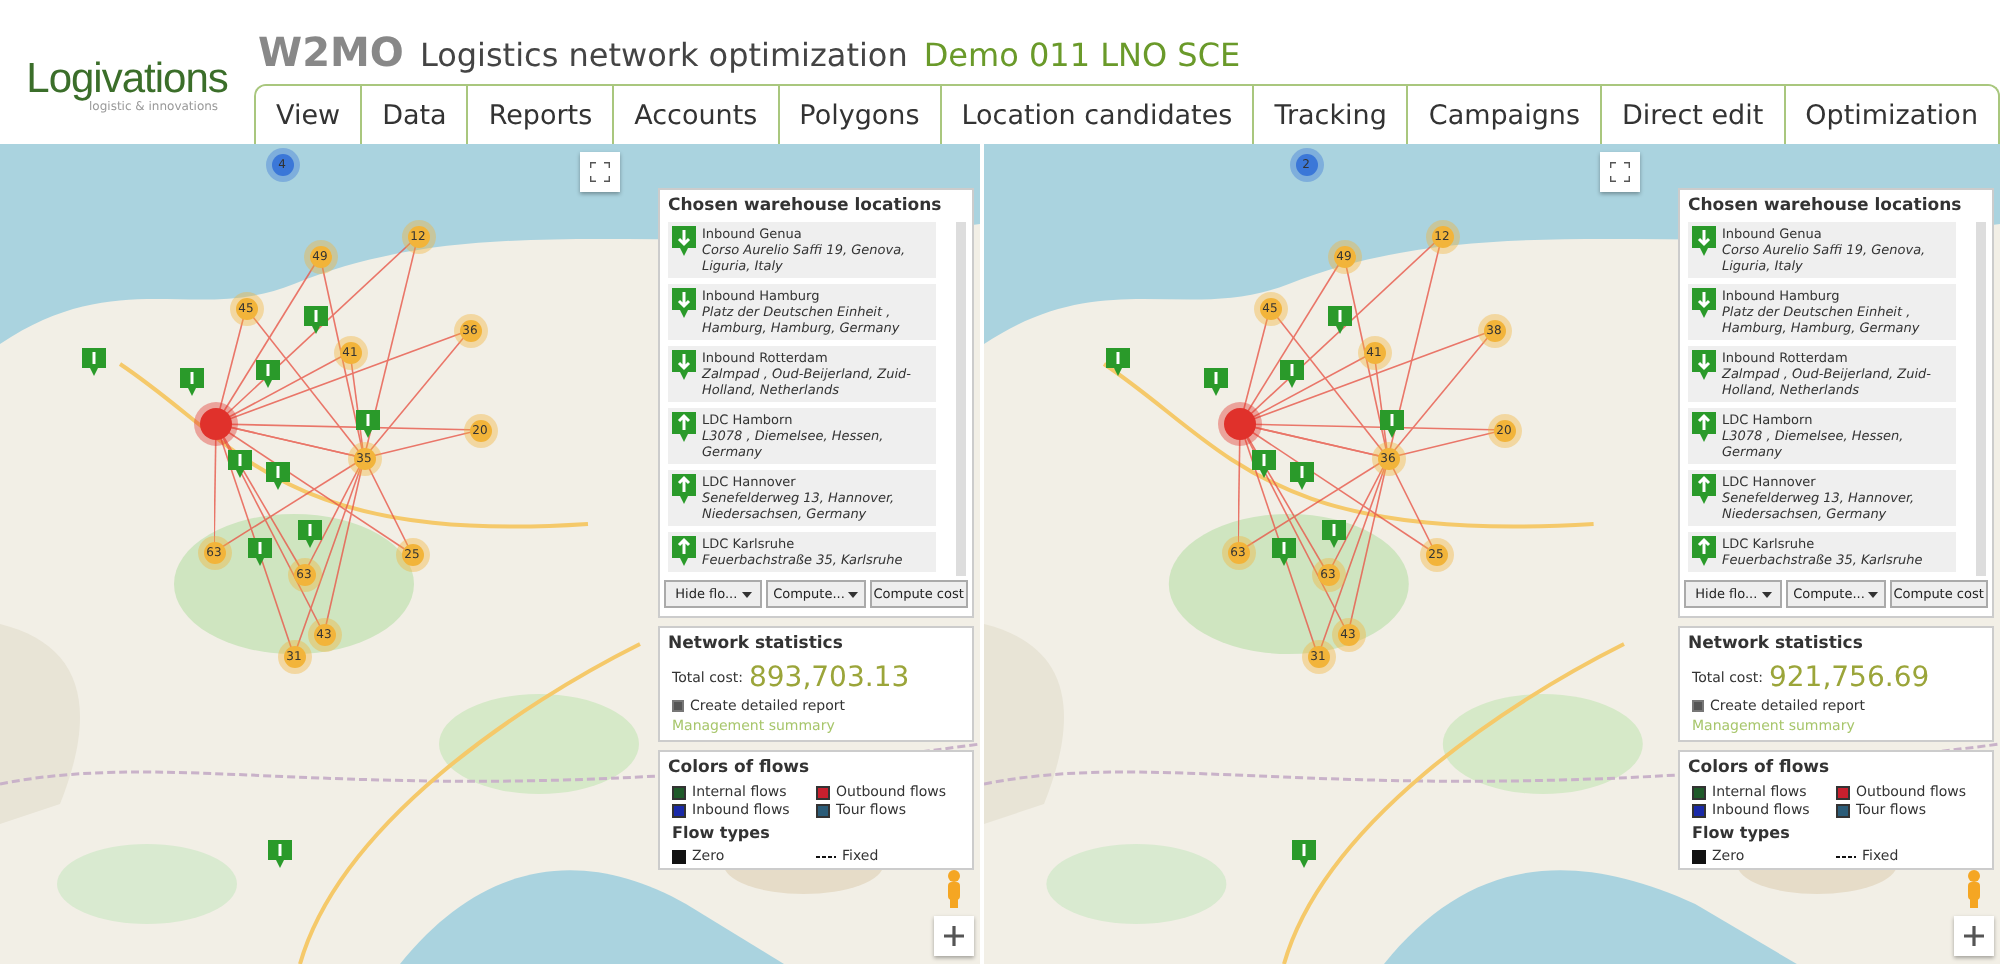 The height and width of the screenshot is (964, 2000). I want to click on product-name: W2MO, so click(331, 52).